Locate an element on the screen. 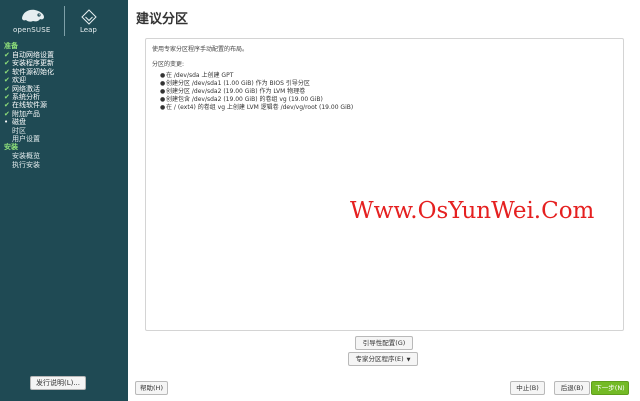  guided-setup-label: 引导性配置(G) is located at coordinates (384, 343).